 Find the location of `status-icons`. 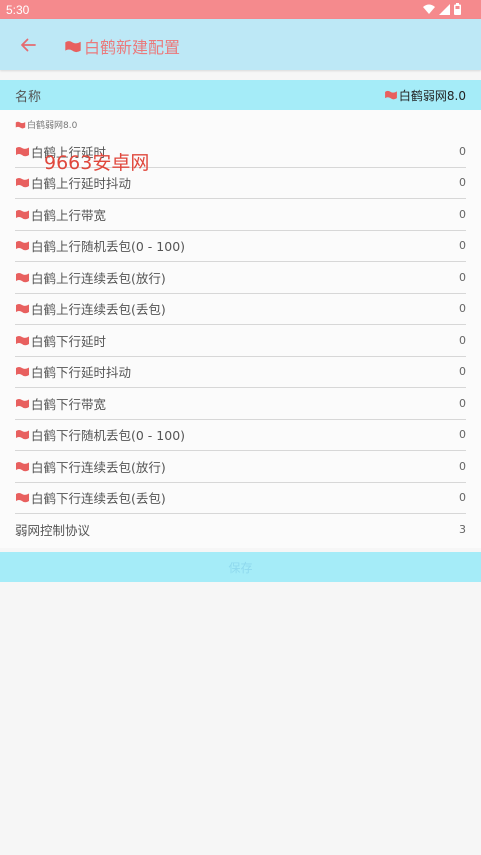

status-icons is located at coordinates (442, 9).